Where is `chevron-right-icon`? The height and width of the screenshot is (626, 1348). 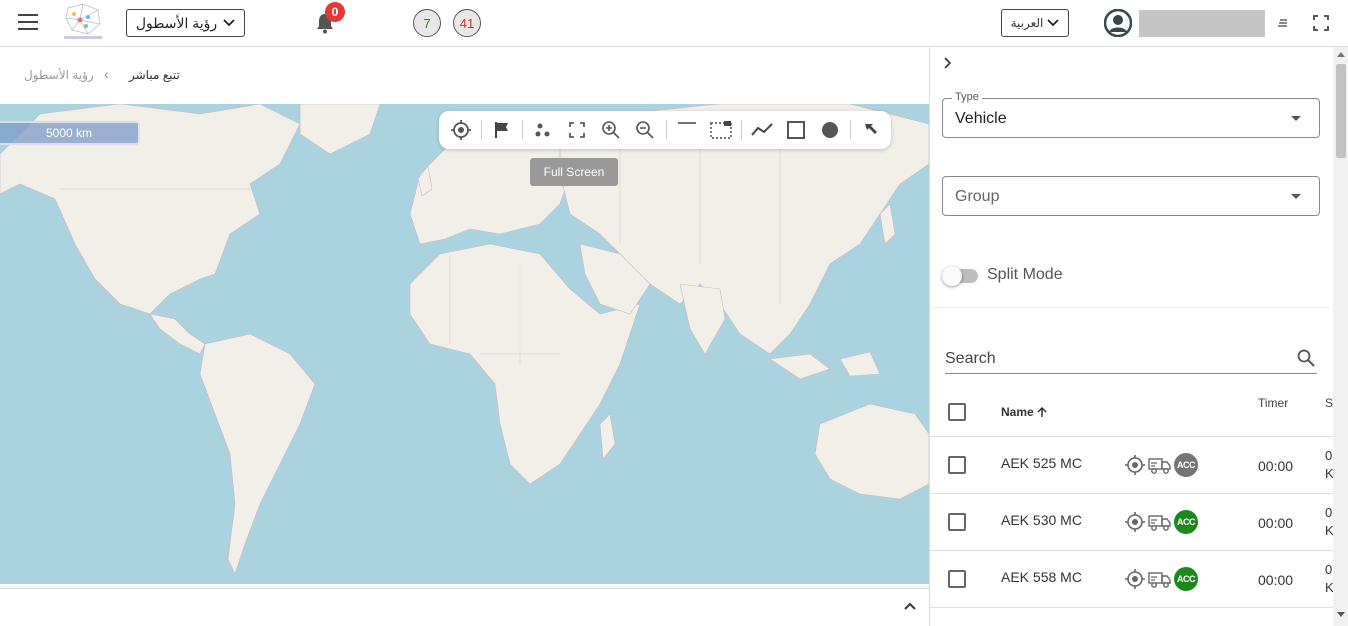 chevron-right-icon is located at coordinates (947, 63).